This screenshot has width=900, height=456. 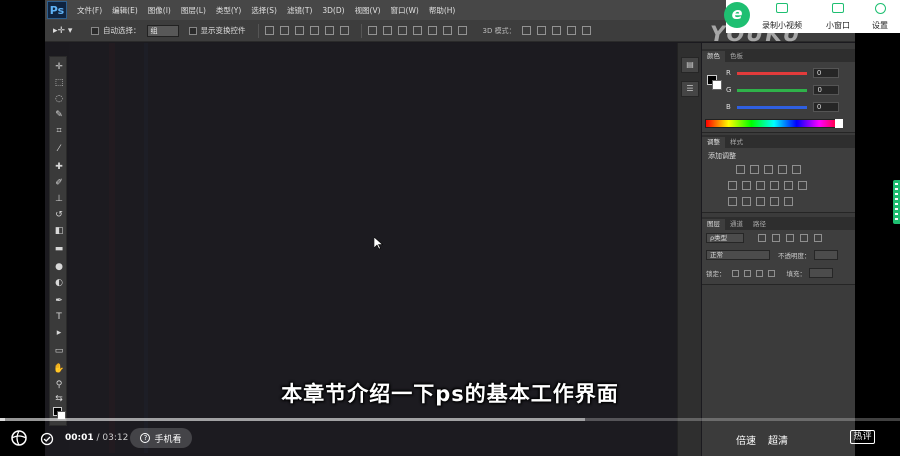 What do you see at coordinates (161, 438) in the screenshot?
I see `watch-on-phone-button: ? 手机看` at bounding box center [161, 438].